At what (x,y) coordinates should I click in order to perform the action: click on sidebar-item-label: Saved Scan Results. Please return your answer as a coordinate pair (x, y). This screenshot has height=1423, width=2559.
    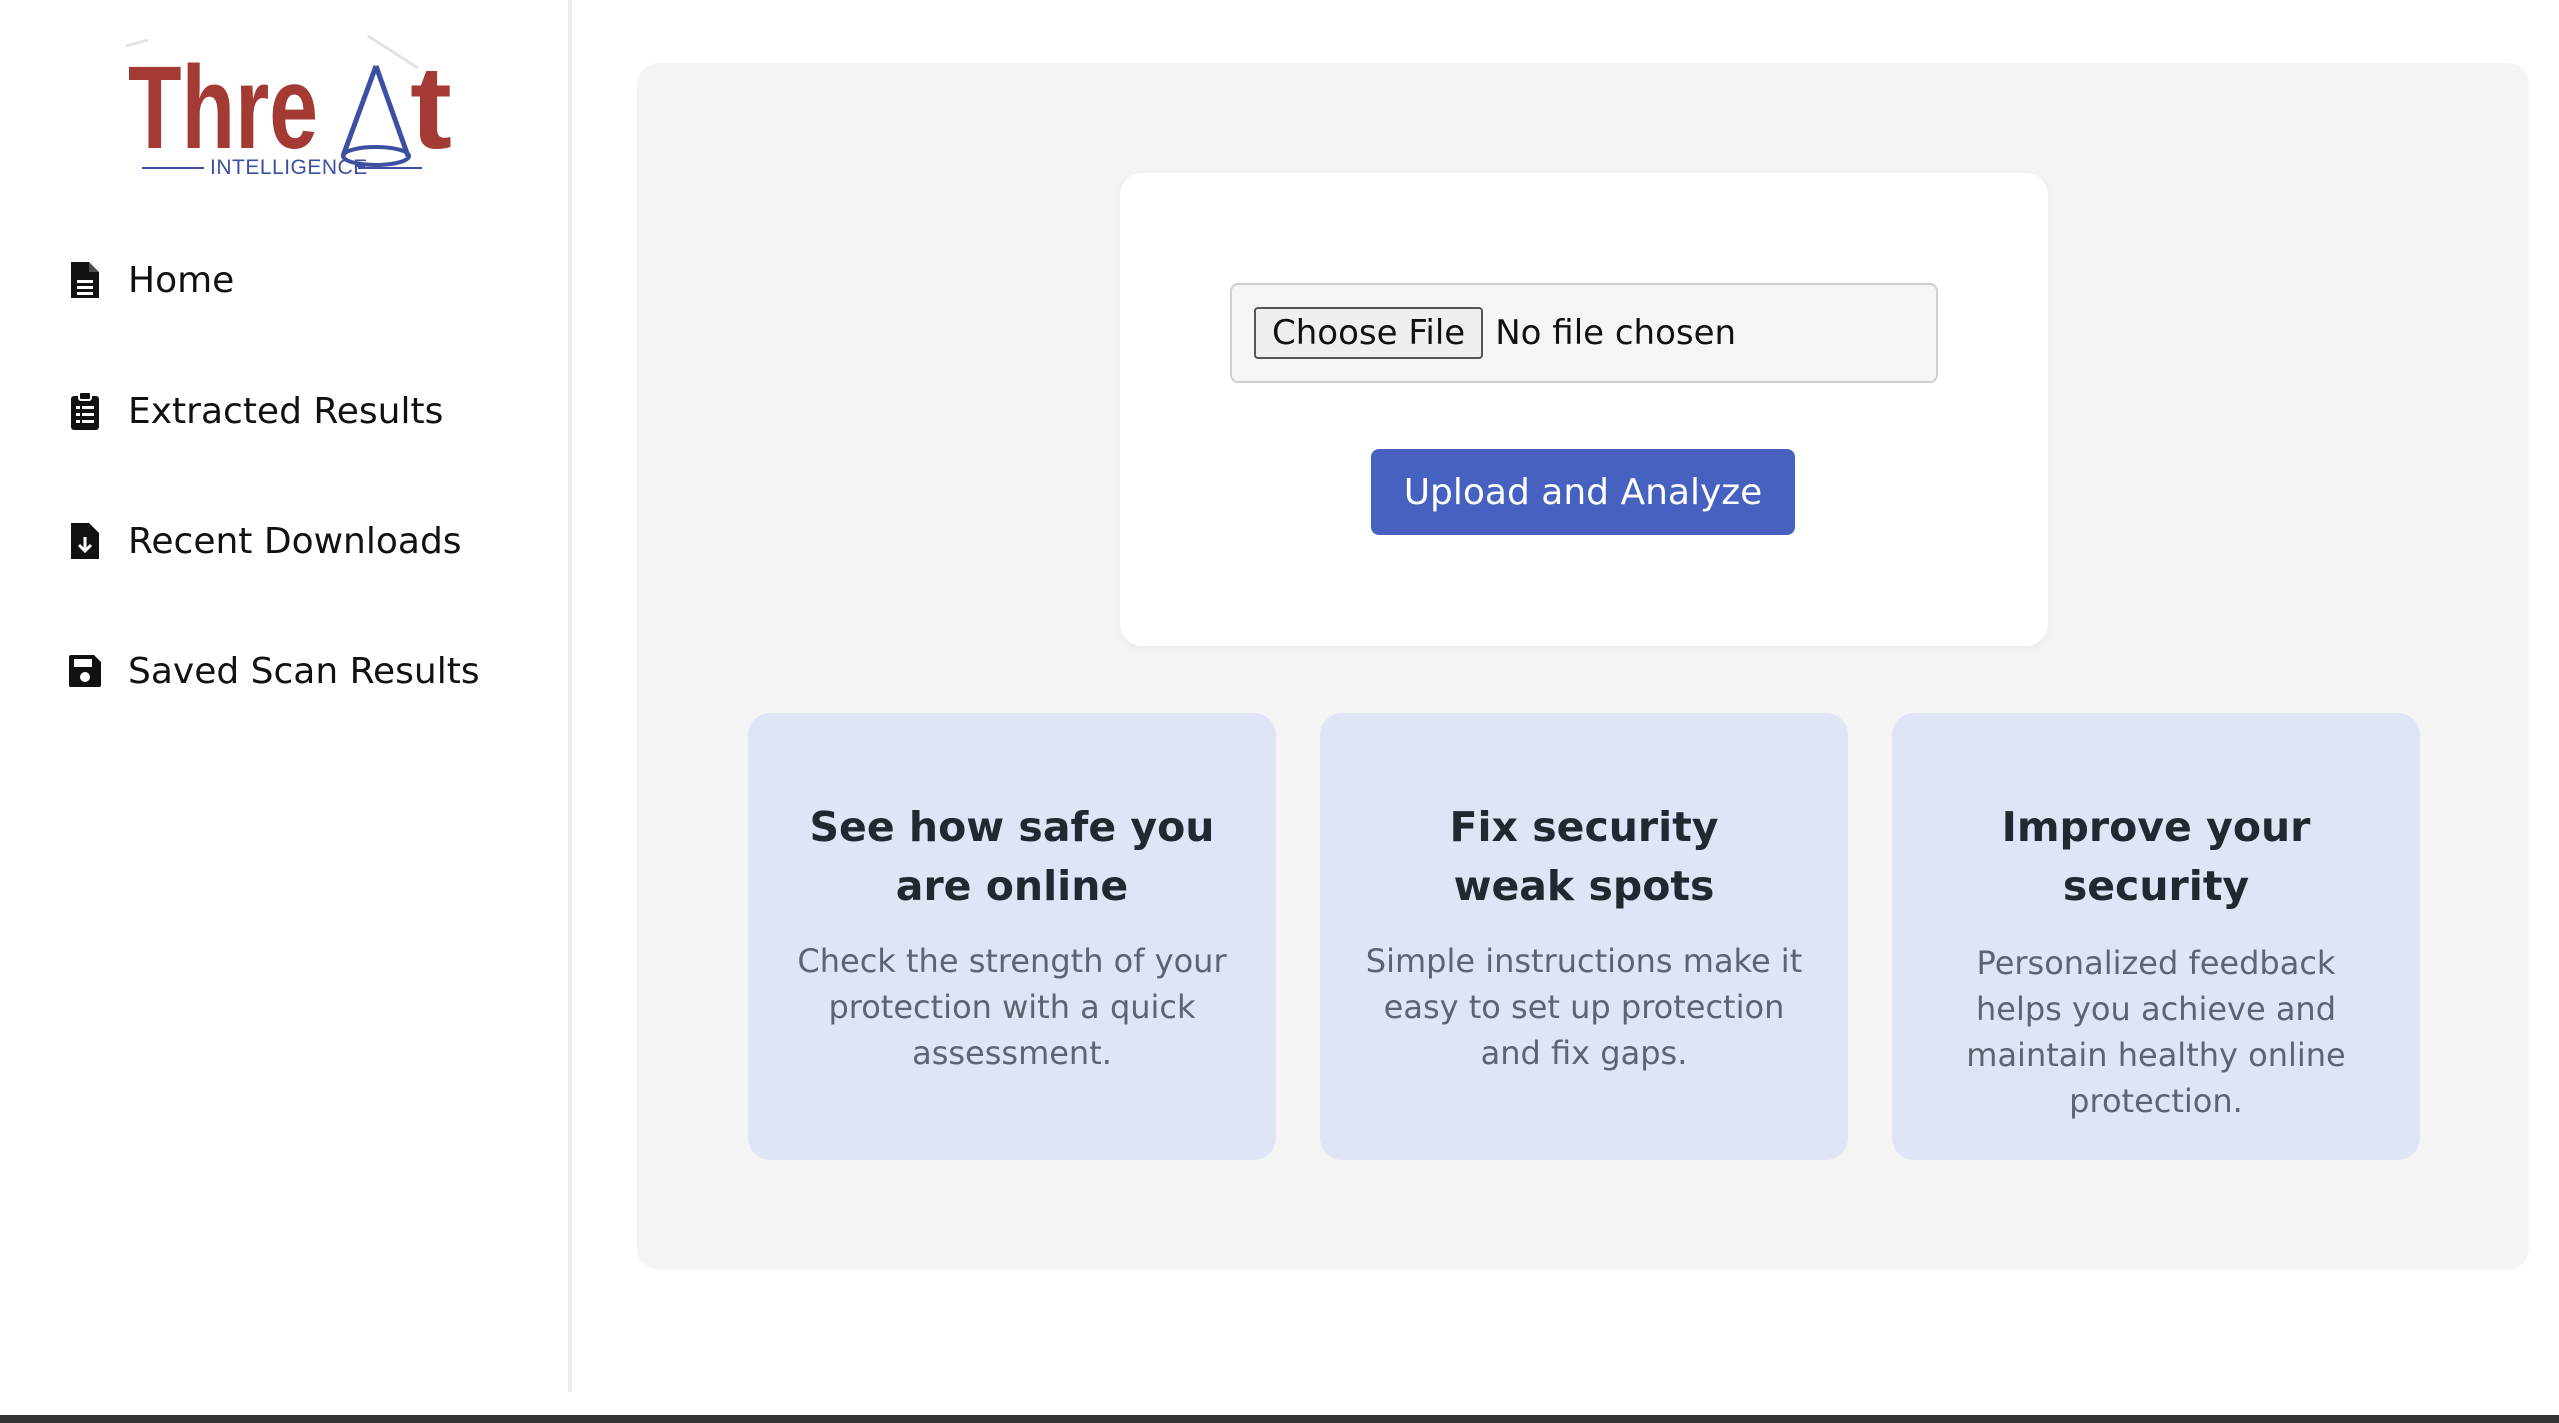
    Looking at the image, I should click on (304, 671).